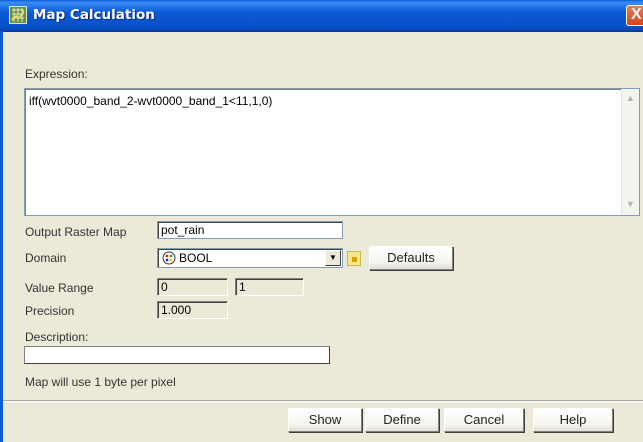  I want to click on show-button: Show, so click(325, 420).